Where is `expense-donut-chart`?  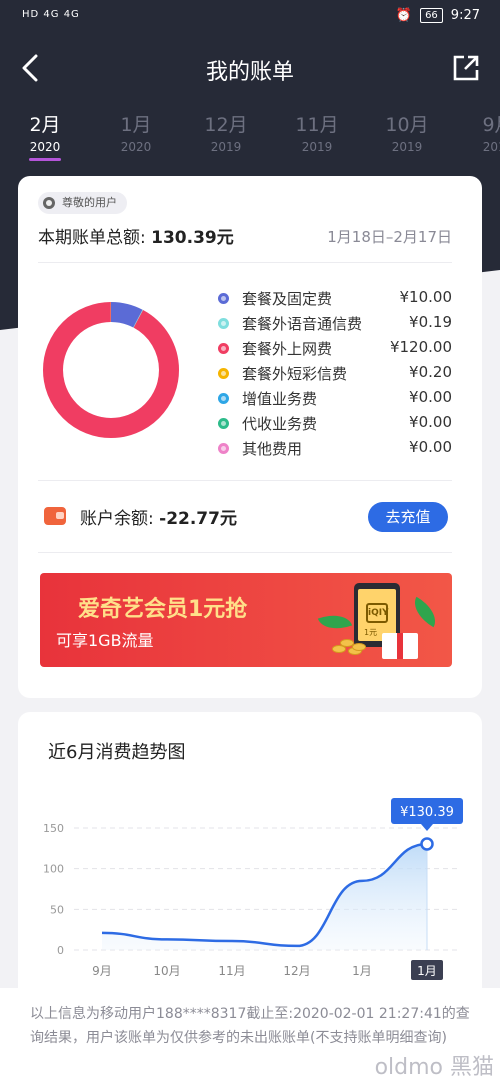 expense-donut-chart is located at coordinates (111, 370).